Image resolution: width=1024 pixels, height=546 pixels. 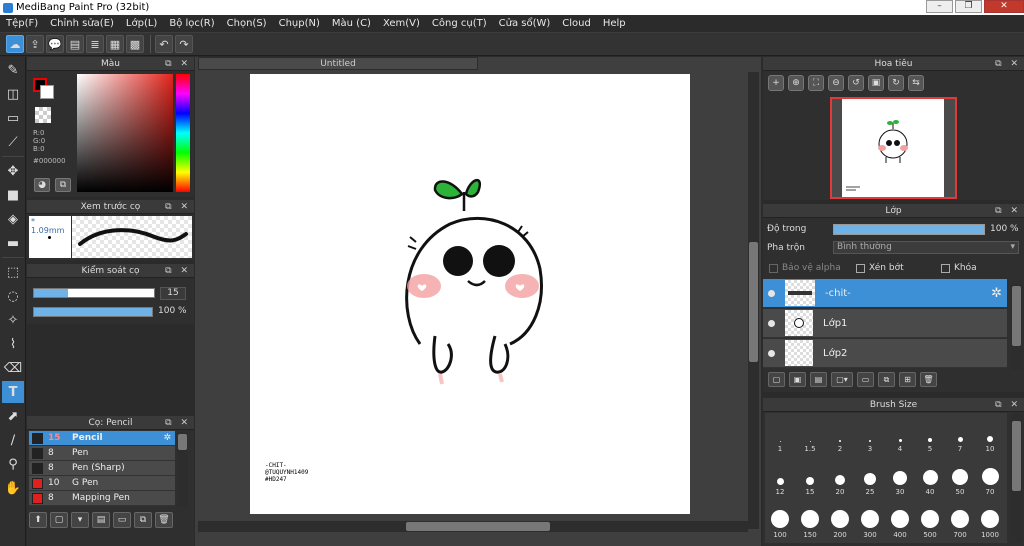 What do you see at coordinates (15, 44) in the screenshot?
I see `cloud-icon: ☁` at bounding box center [15, 44].